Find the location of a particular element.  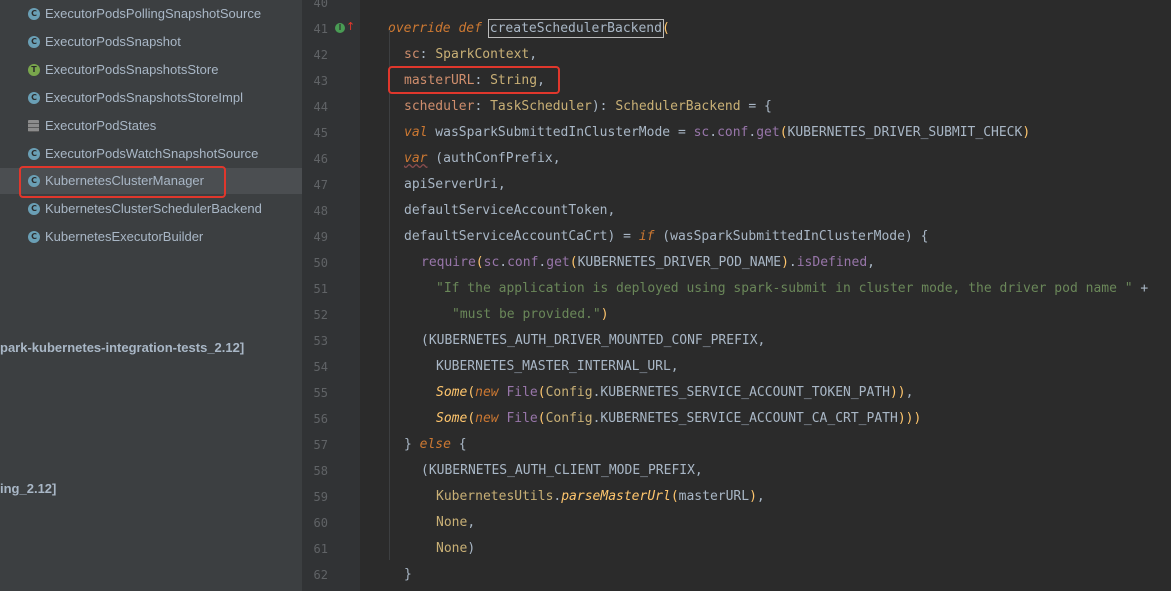

code-line: 57} else { is located at coordinates (736, 445).